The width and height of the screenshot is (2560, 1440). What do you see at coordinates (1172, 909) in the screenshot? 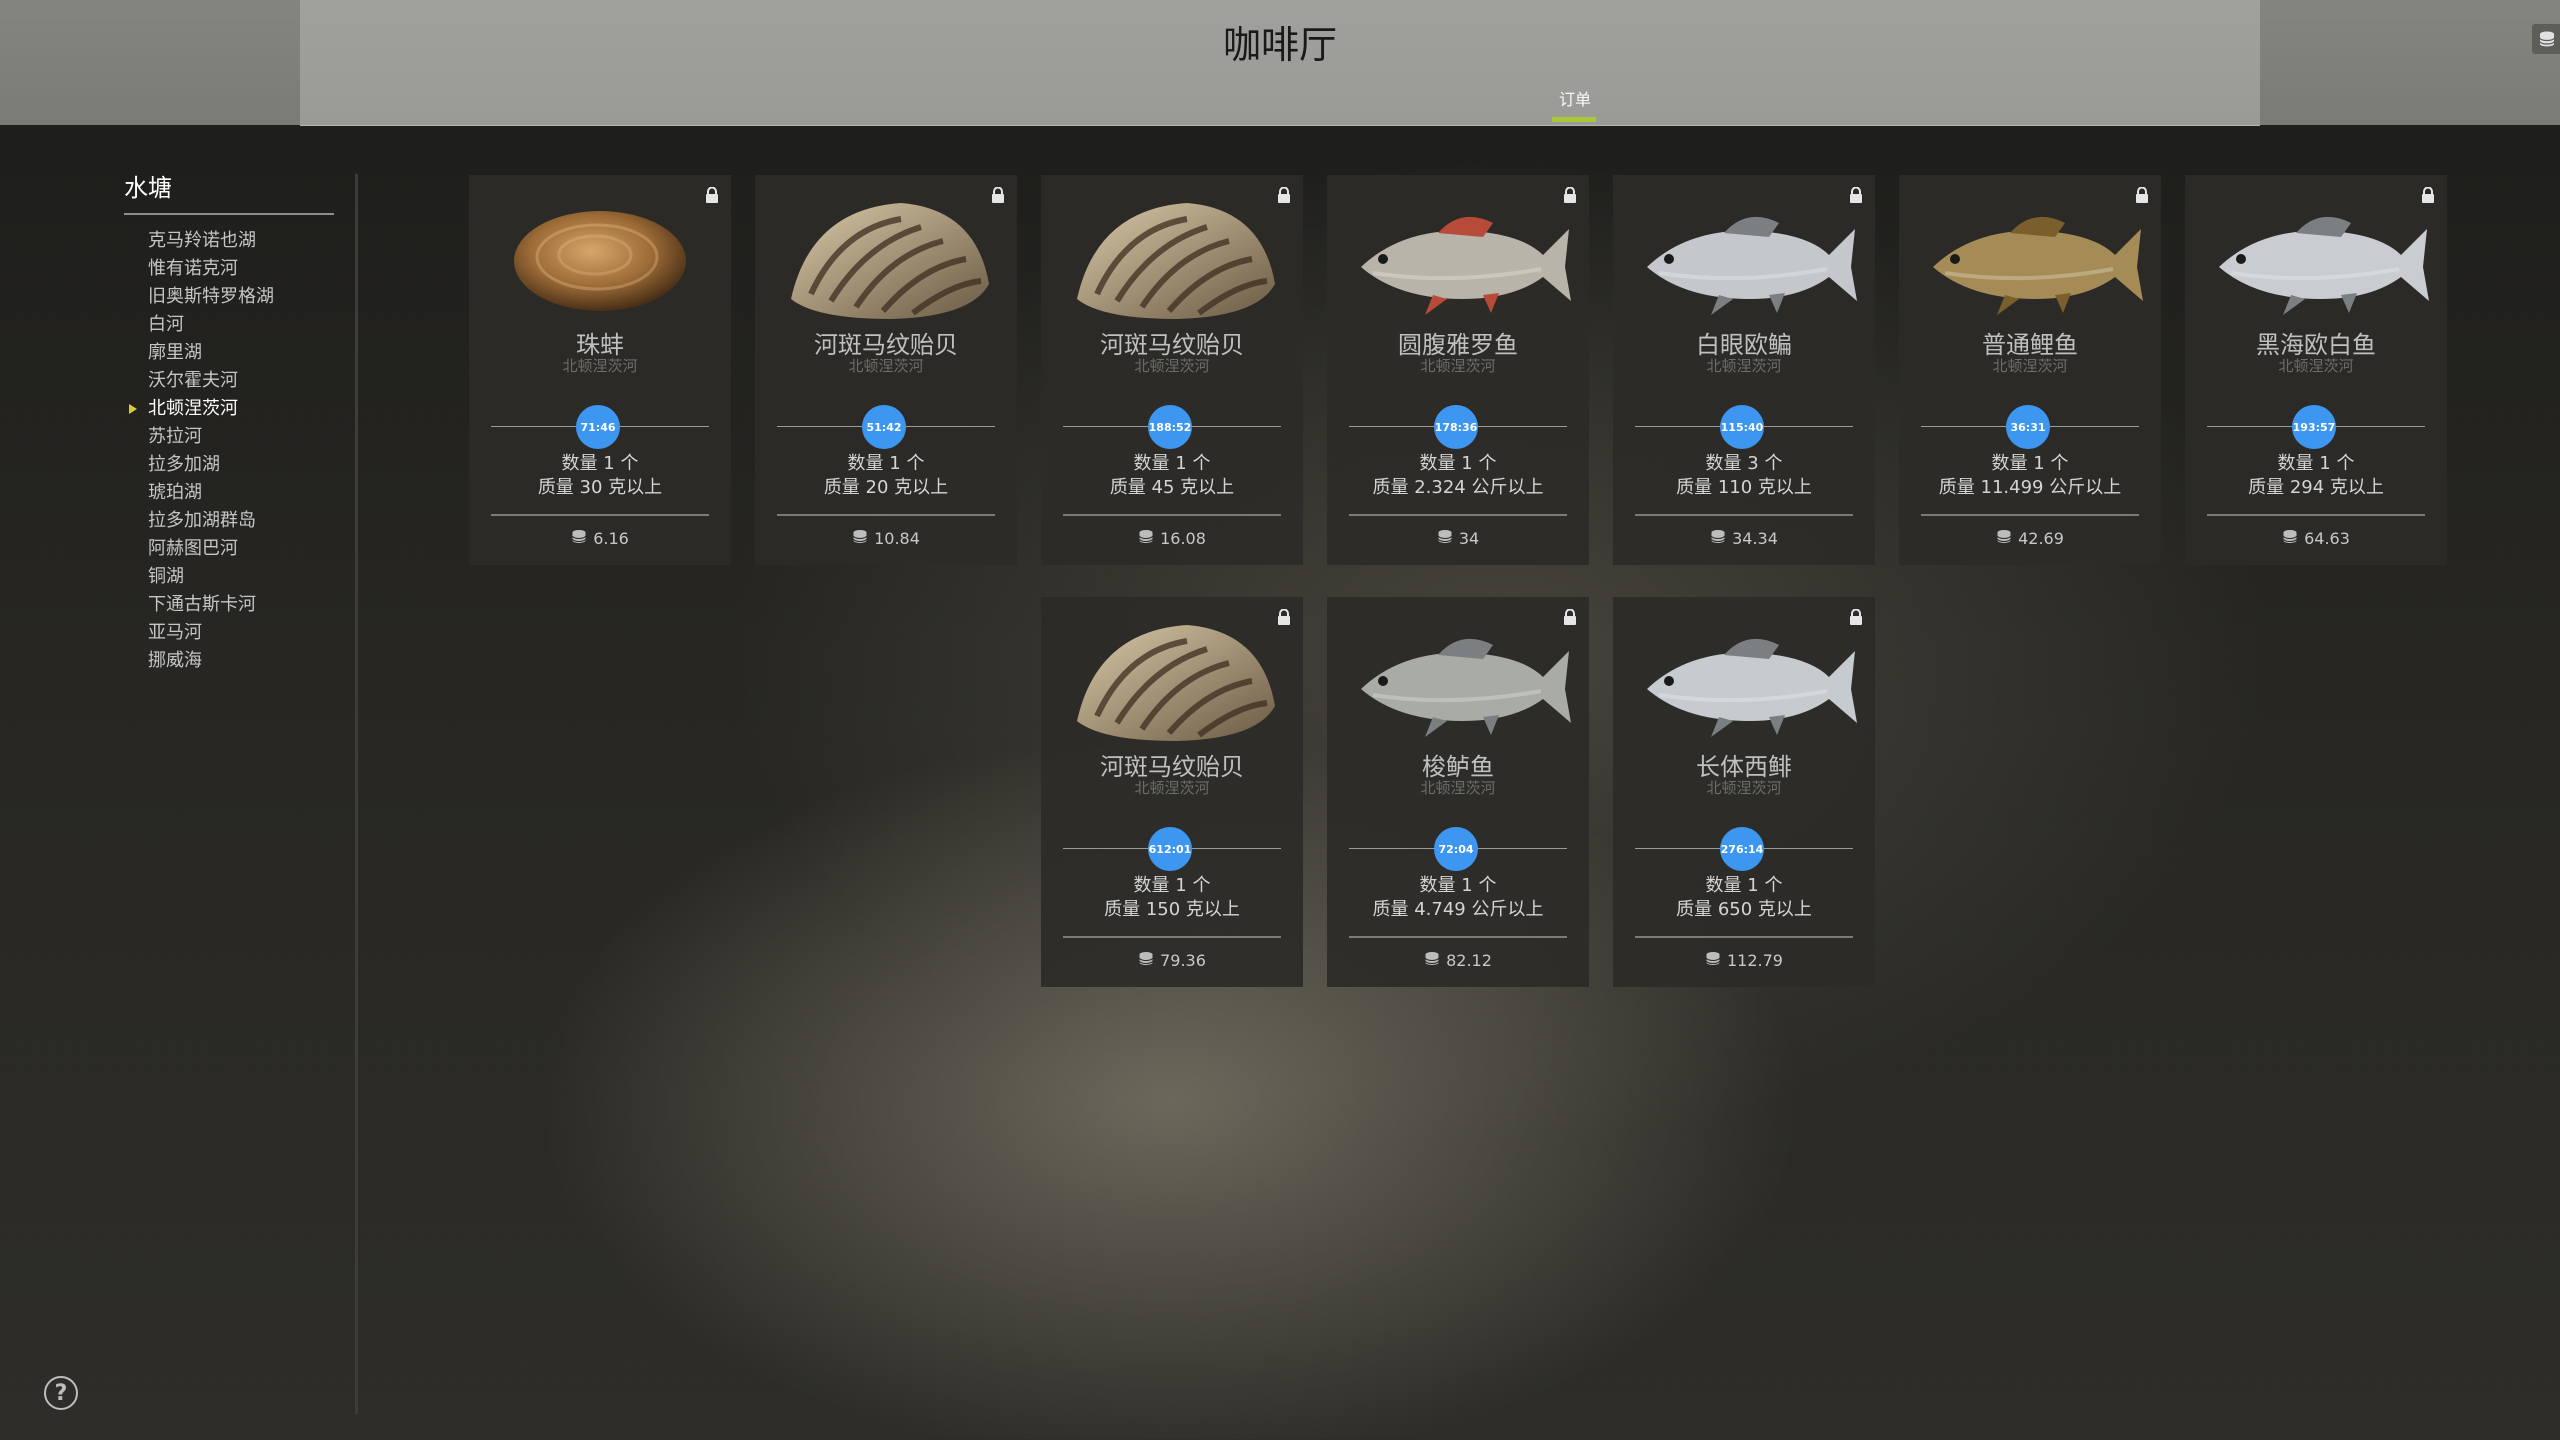
I see `order-mass: 质量 150 克以上` at bounding box center [1172, 909].